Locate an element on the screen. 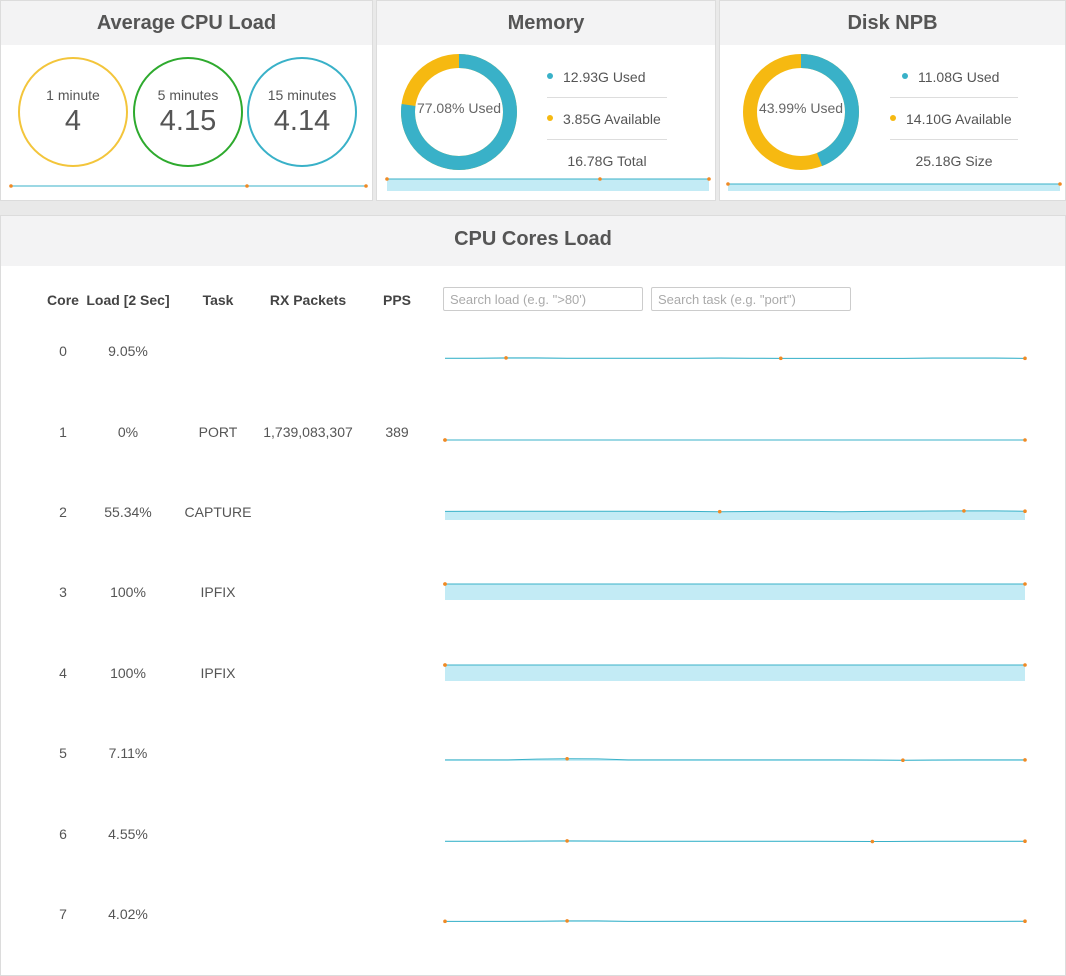 This screenshot has height=976, width=1066. disk-legend: 11.08G Used 14.10G Available 25.18G Size is located at coordinates (954, 119).